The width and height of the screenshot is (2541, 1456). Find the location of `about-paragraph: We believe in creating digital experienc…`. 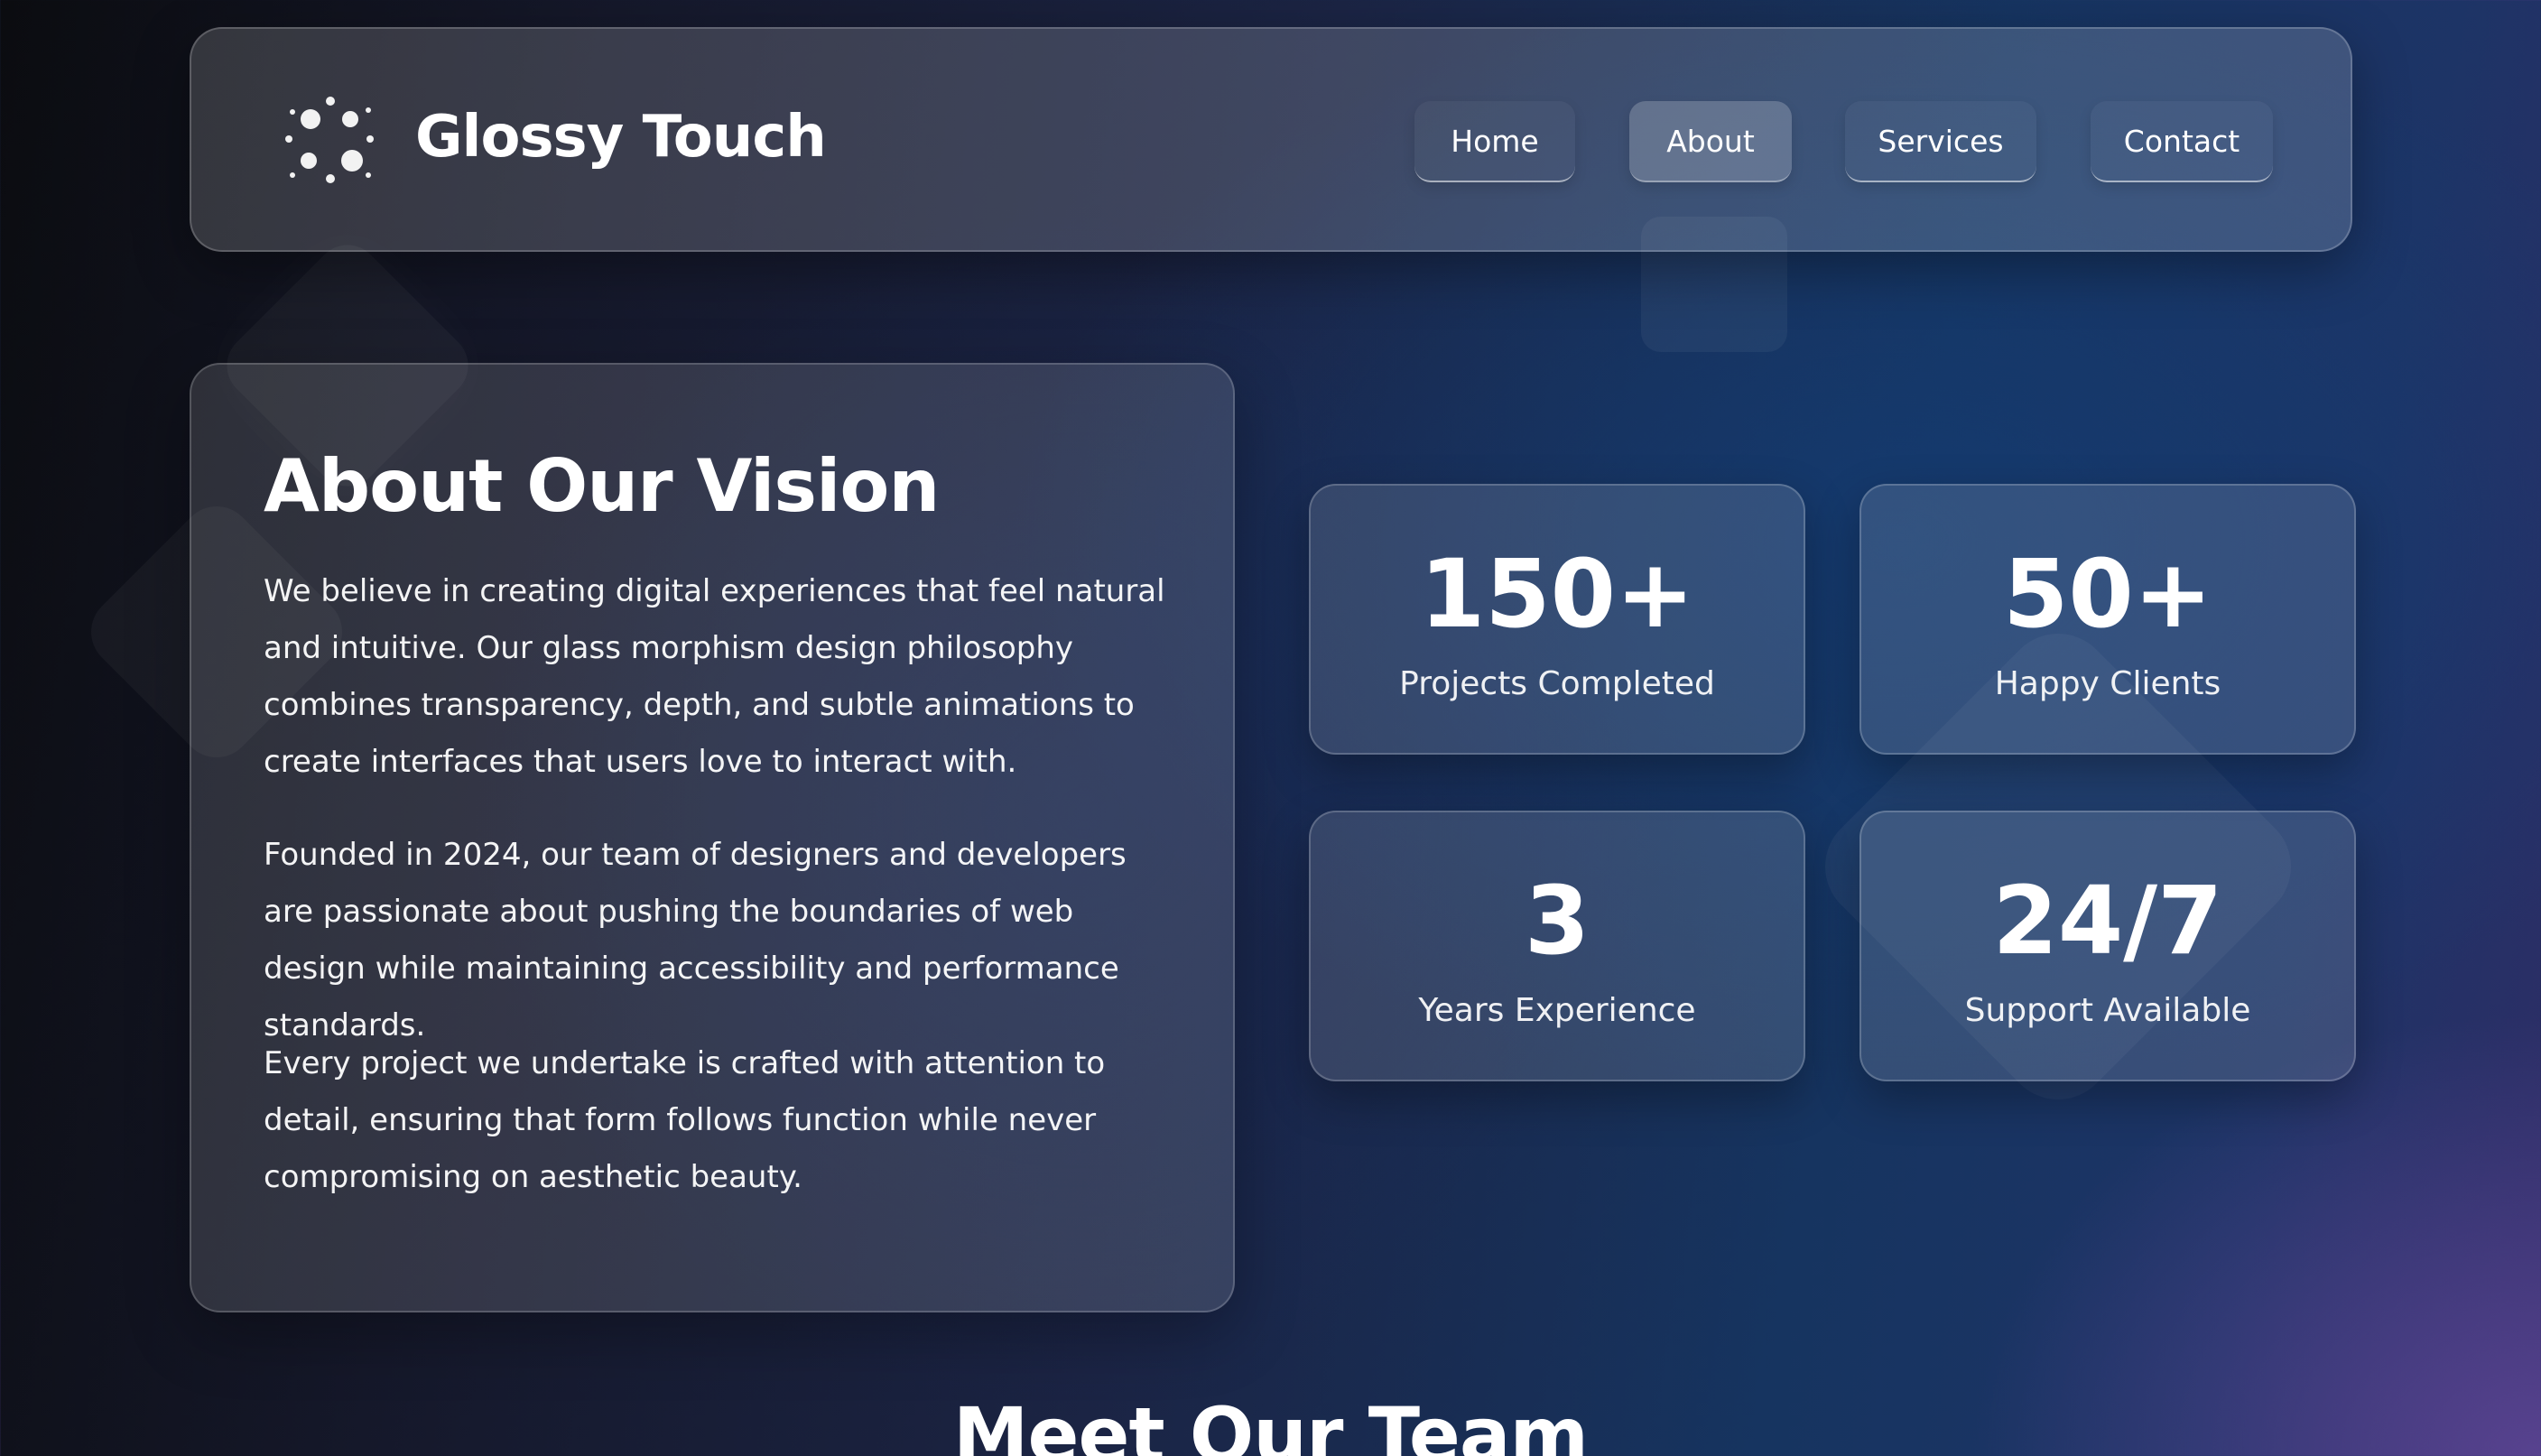

about-paragraph: We believe in creating digital experienc… is located at coordinates (714, 677).